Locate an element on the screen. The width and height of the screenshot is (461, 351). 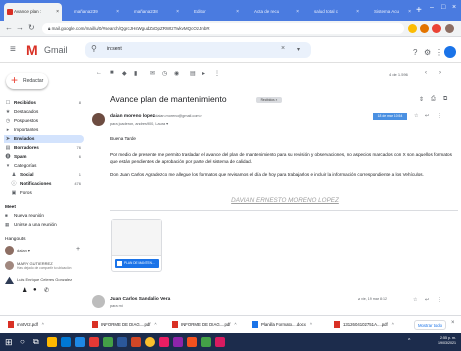
join-meeting-link: ▦ Unirse a una reunión is located at coordinates (31, 225).